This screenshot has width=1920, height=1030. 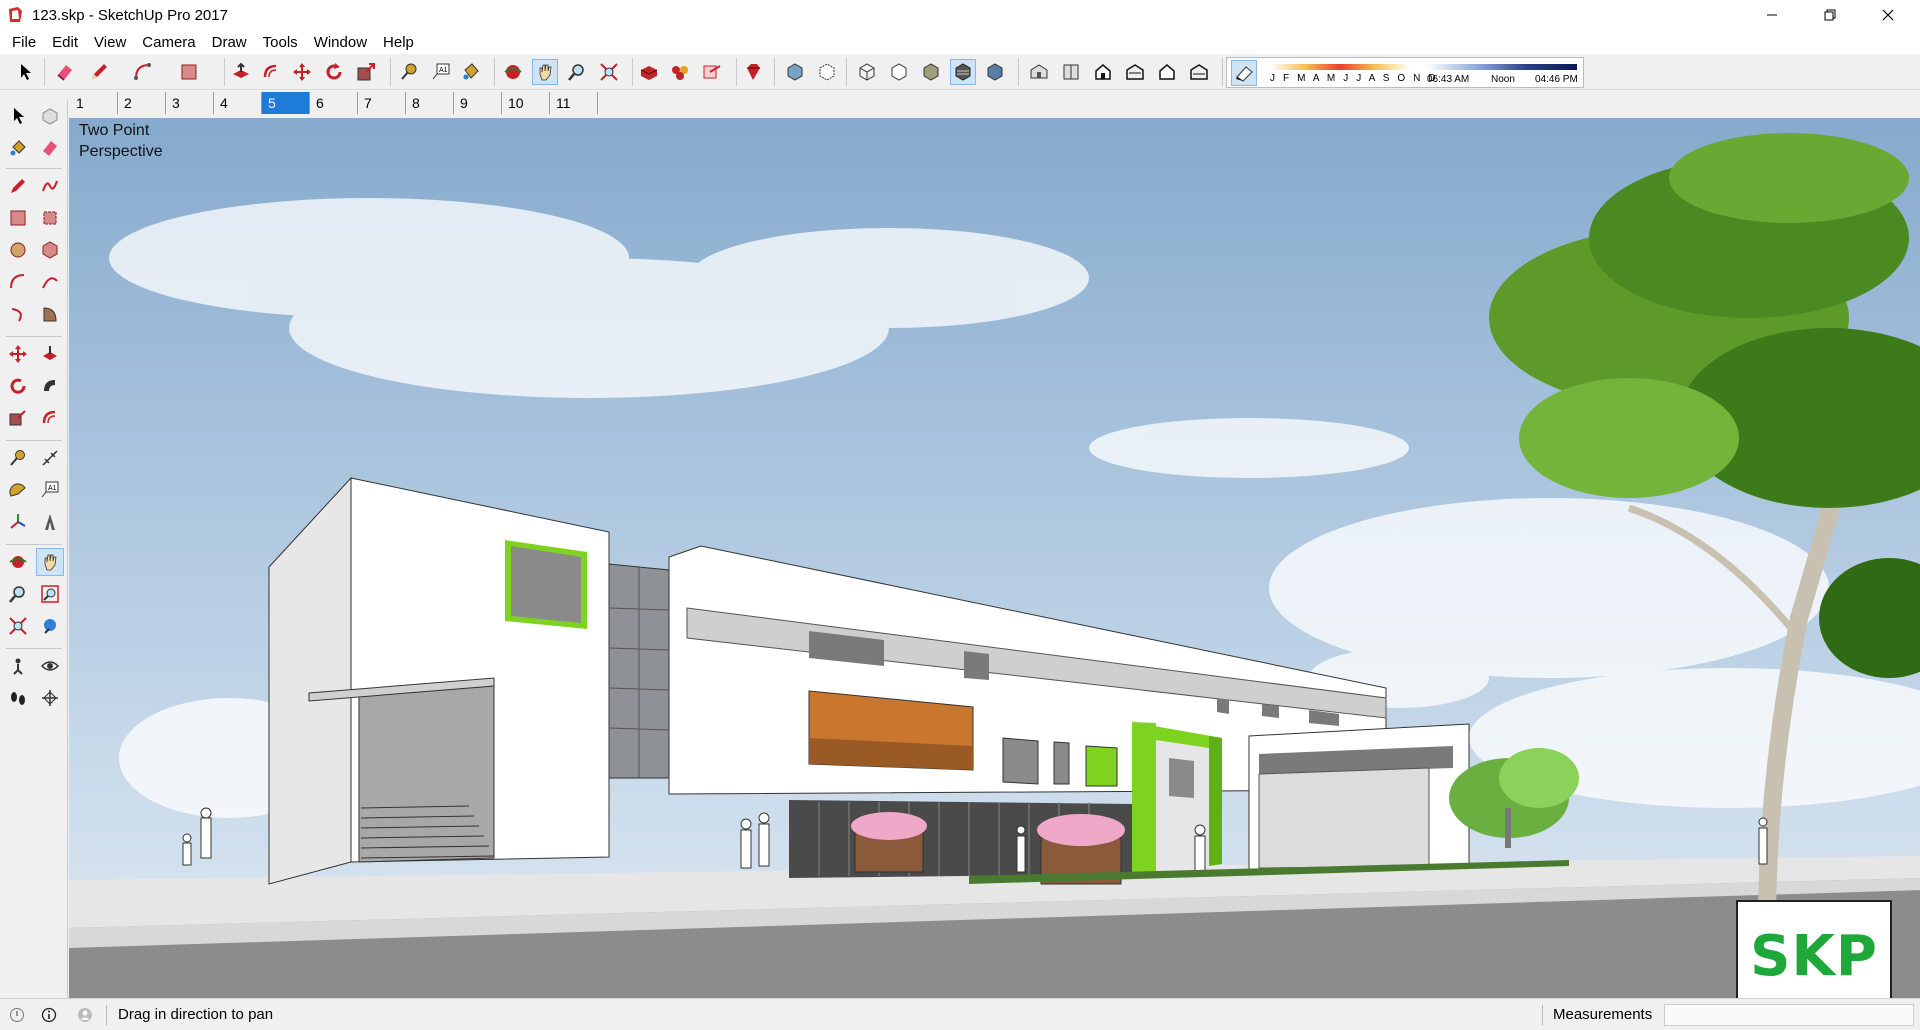 I want to click on circle-tool, so click(x=18, y=250).